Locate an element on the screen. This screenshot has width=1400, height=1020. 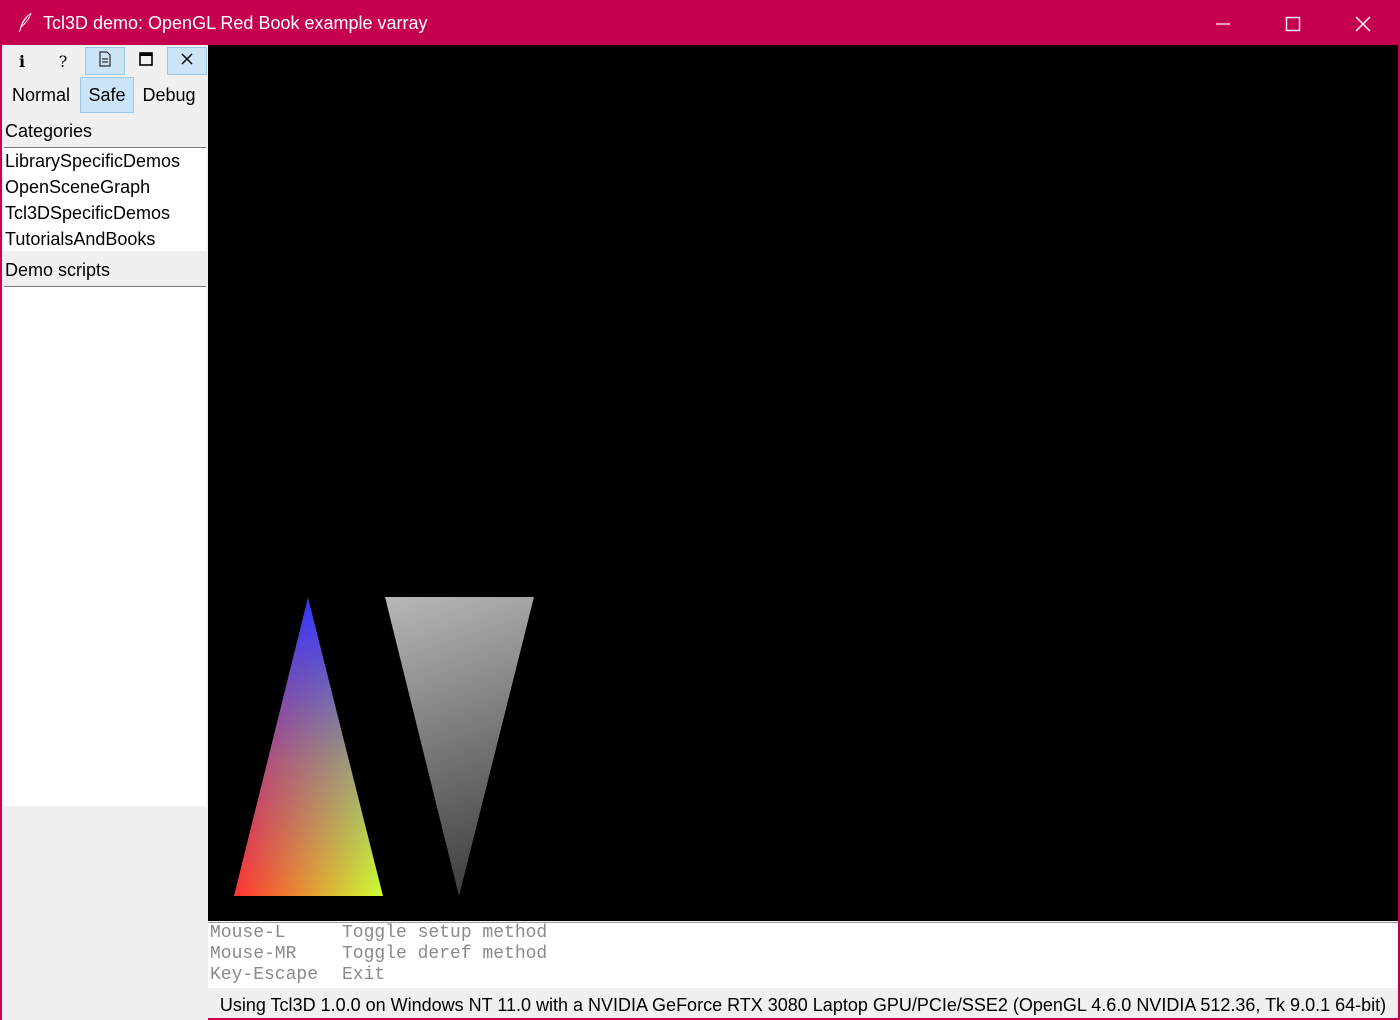
feather-icon is located at coordinates (25, 23).